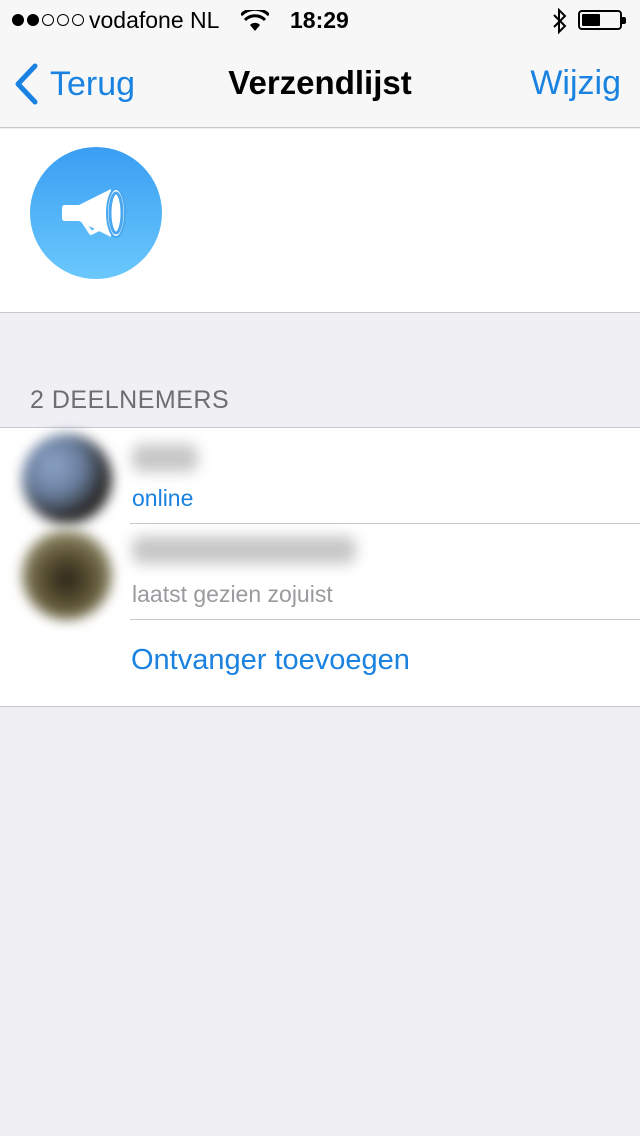  What do you see at coordinates (560, 24) in the screenshot?
I see `bluetooth-icon` at bounding box center [560, 24].